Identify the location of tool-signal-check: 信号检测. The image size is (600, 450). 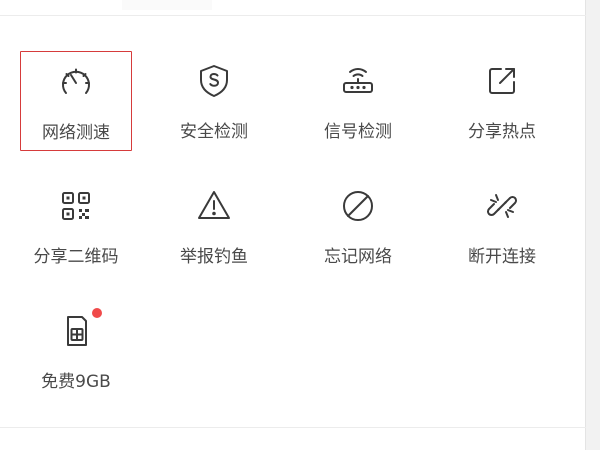
(358, 101).